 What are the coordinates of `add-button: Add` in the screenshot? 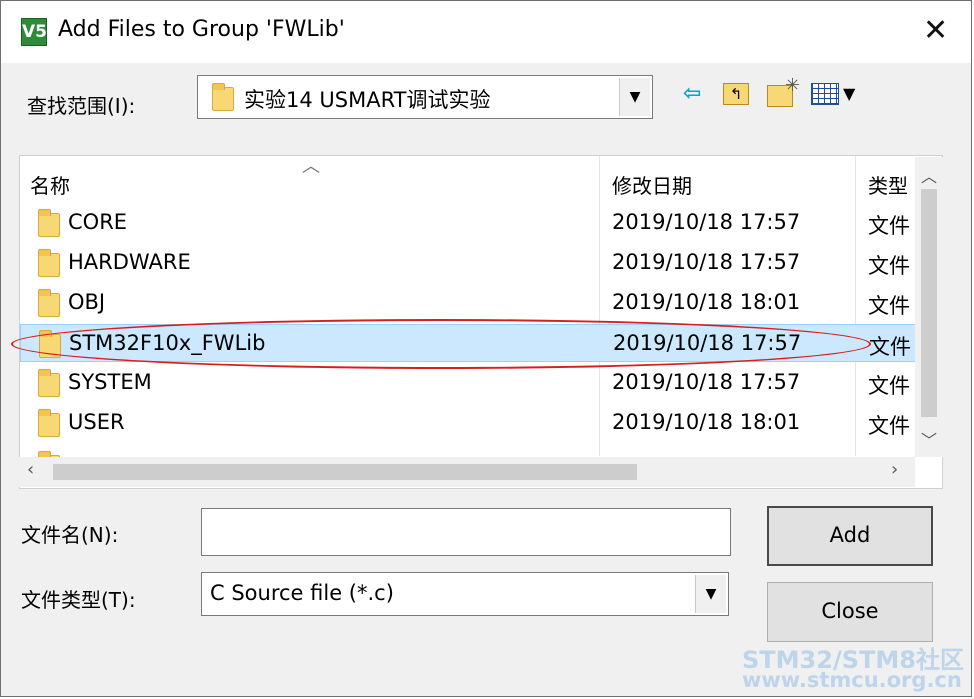 It's located at (850, 536).